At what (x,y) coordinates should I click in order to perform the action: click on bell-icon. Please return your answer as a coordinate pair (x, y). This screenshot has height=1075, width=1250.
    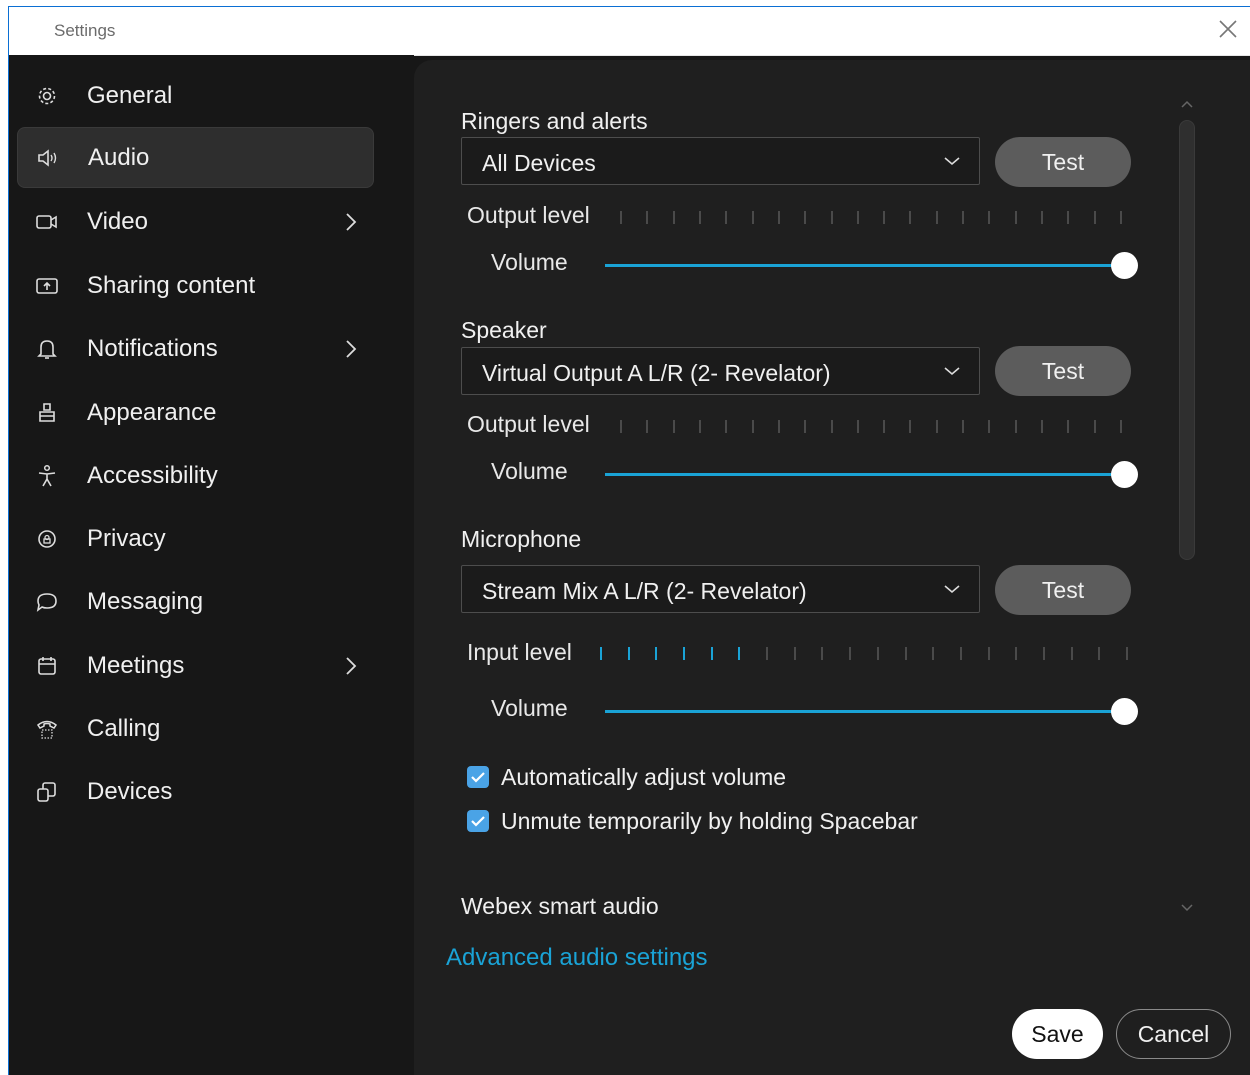
    Looking at the image, I should click on (47, 349).